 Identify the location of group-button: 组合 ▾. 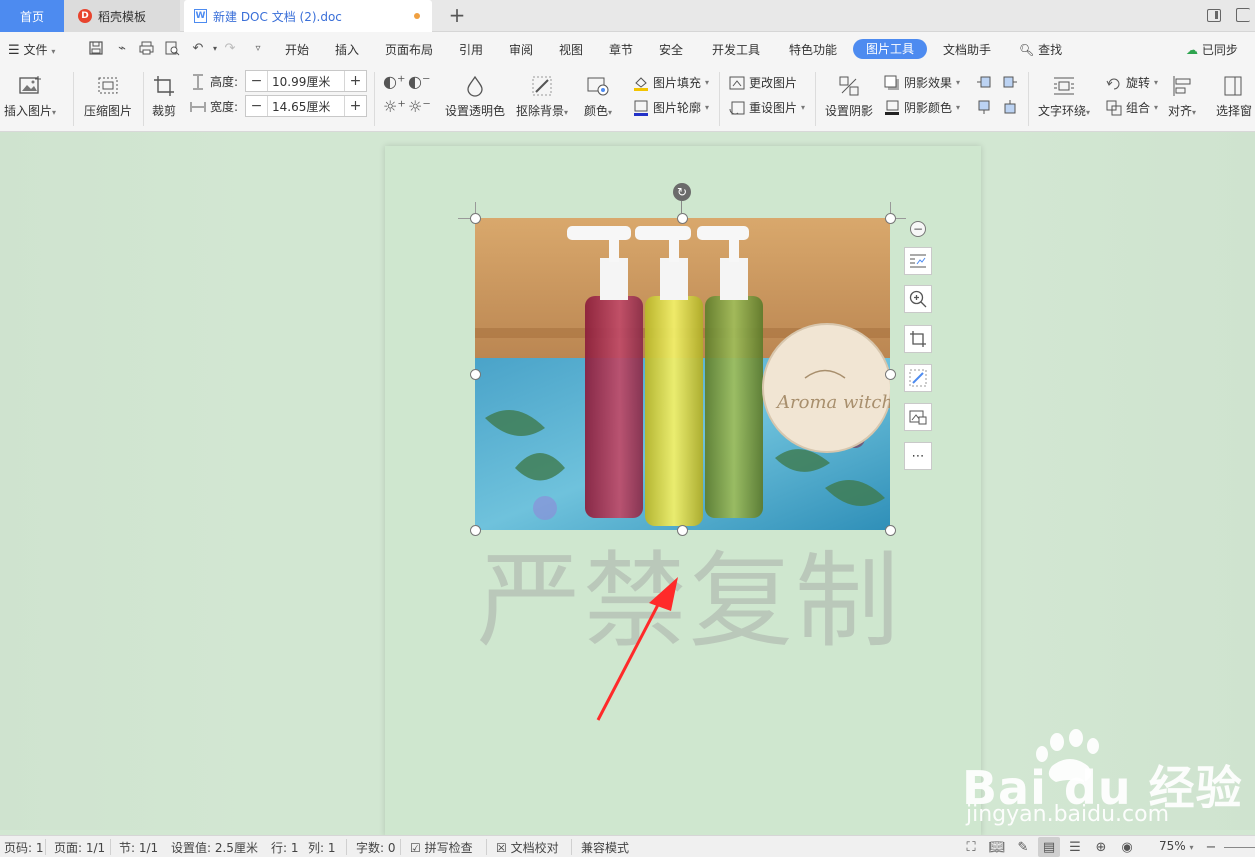
(1132, 107).